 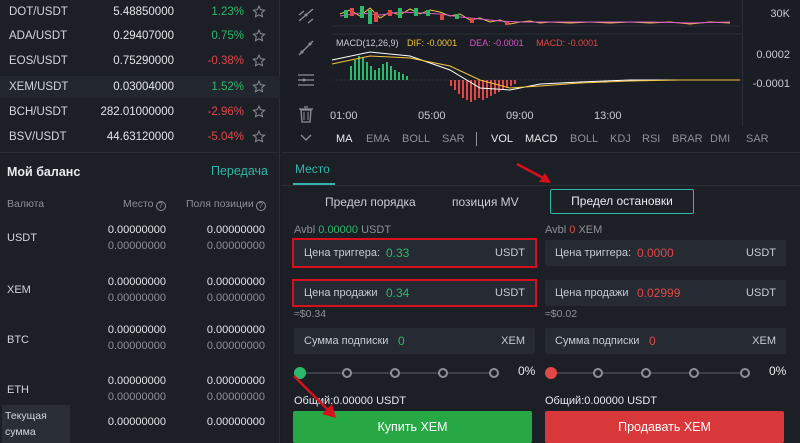 What do you see at coordinates (551, 373) in the screenshot?
I see `slider-handle` at bounding box center [551, 373].